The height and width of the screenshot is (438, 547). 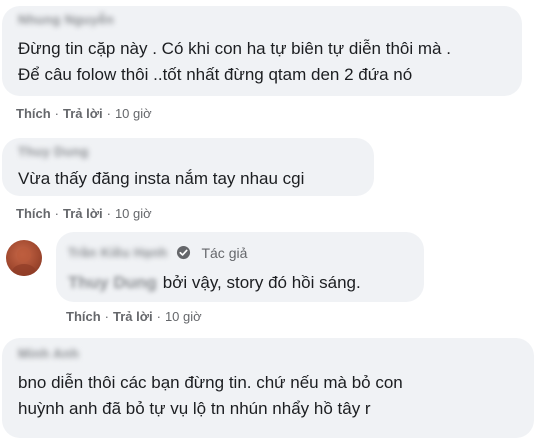 What do you see at coordinates (24, 262) in the screenshot?
I see `avatar-image` at bounding box center [24, 262].